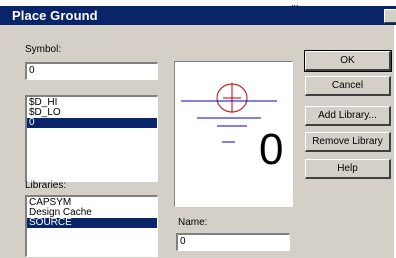 This screenshot has width=396, height=258. I want to click on libraries-label: Libraries:, so click(46, 185).